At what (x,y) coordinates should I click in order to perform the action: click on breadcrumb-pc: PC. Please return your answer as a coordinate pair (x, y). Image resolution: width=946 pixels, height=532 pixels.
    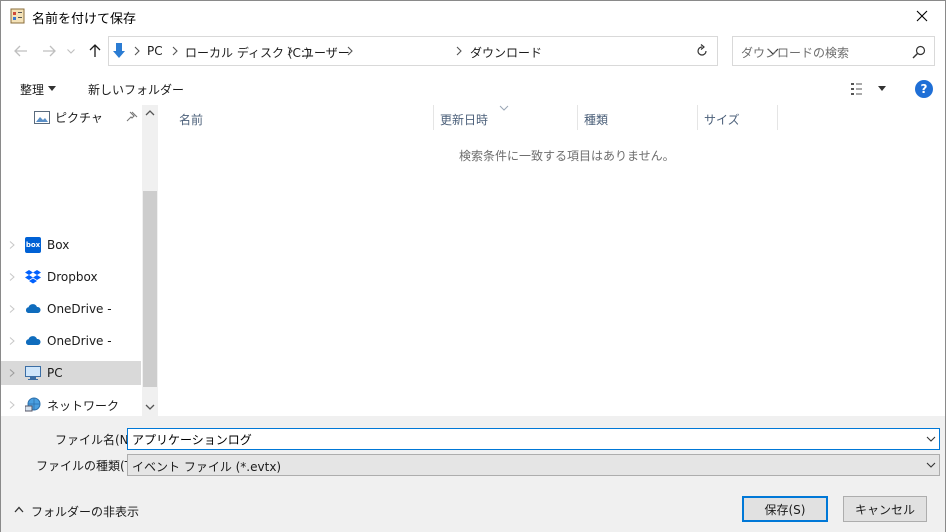
    Looking at the image, I should click on (155, 51).